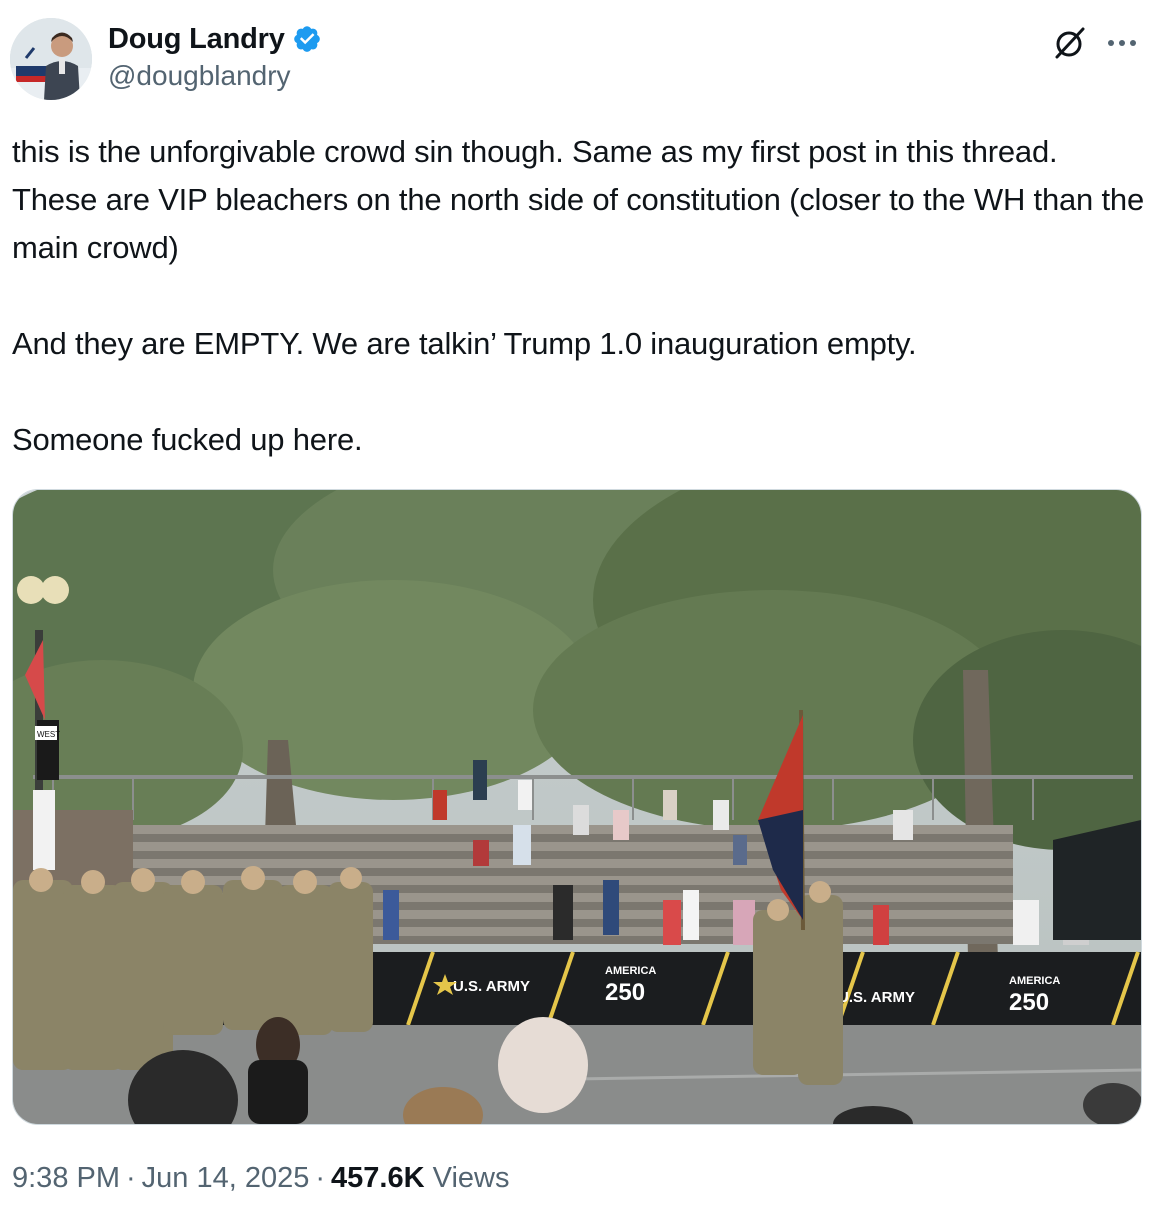  Describe the element at coordinates (196, 39) in the screenshot. I see `display-name: Doug Landry` at that location.